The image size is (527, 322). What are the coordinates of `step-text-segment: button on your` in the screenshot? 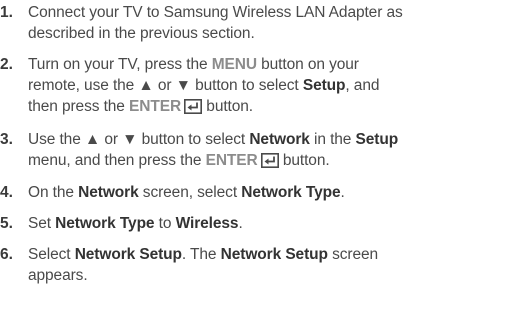 It's located at (307, 64).